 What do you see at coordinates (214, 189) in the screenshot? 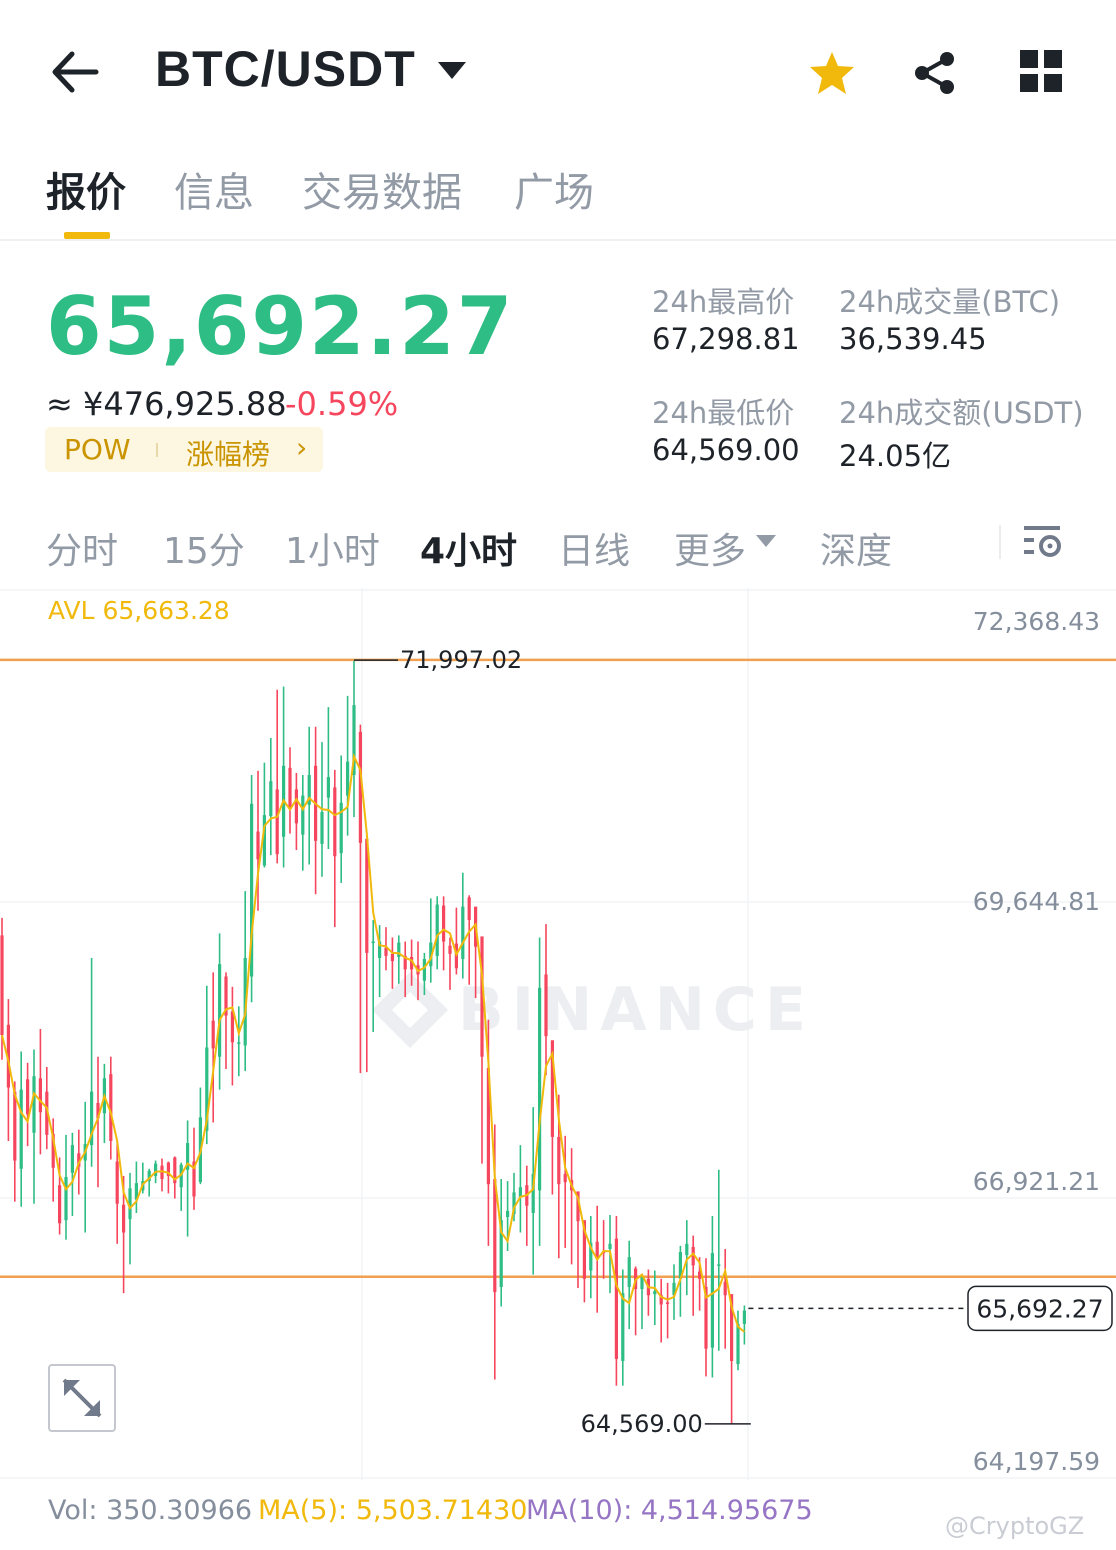
I see `tab-info: 信息` at bounding box center [214, 189].